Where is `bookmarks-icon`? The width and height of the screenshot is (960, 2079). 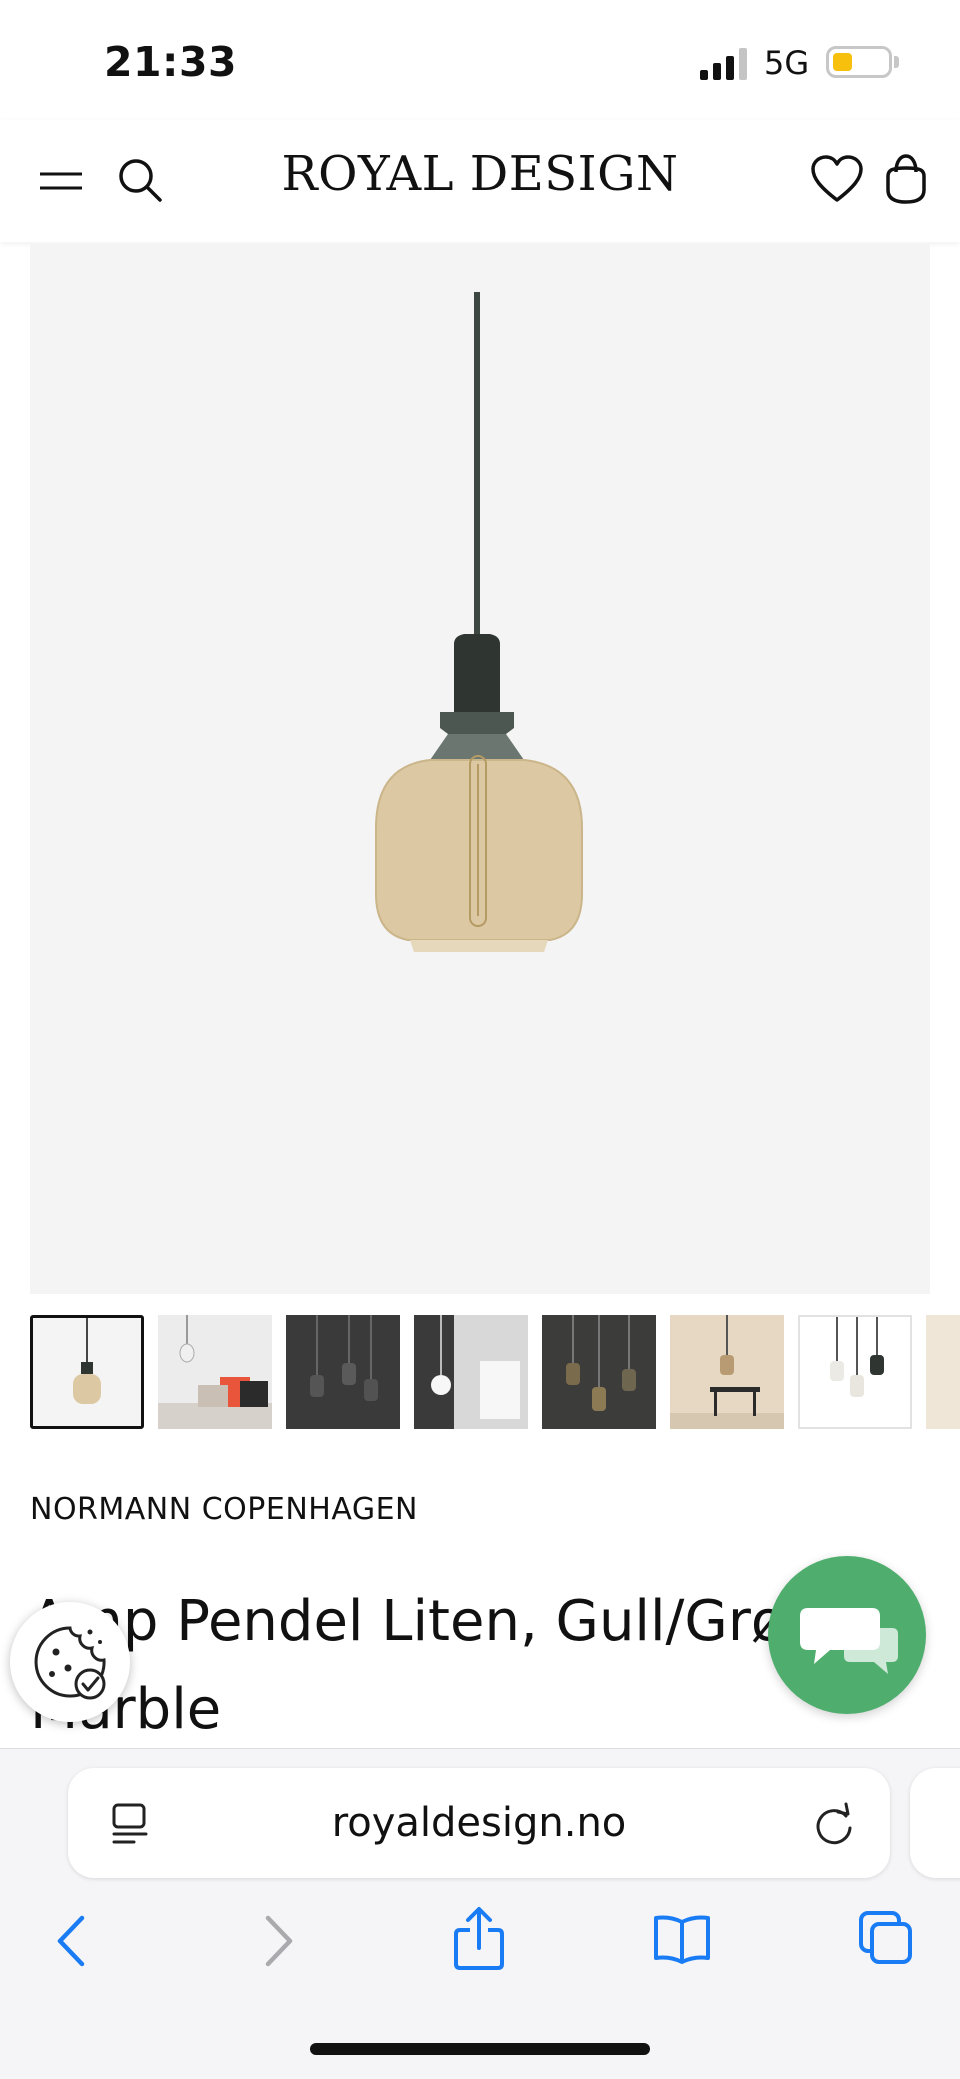 bookmarks-icon is located at coordinates (682, 1941).